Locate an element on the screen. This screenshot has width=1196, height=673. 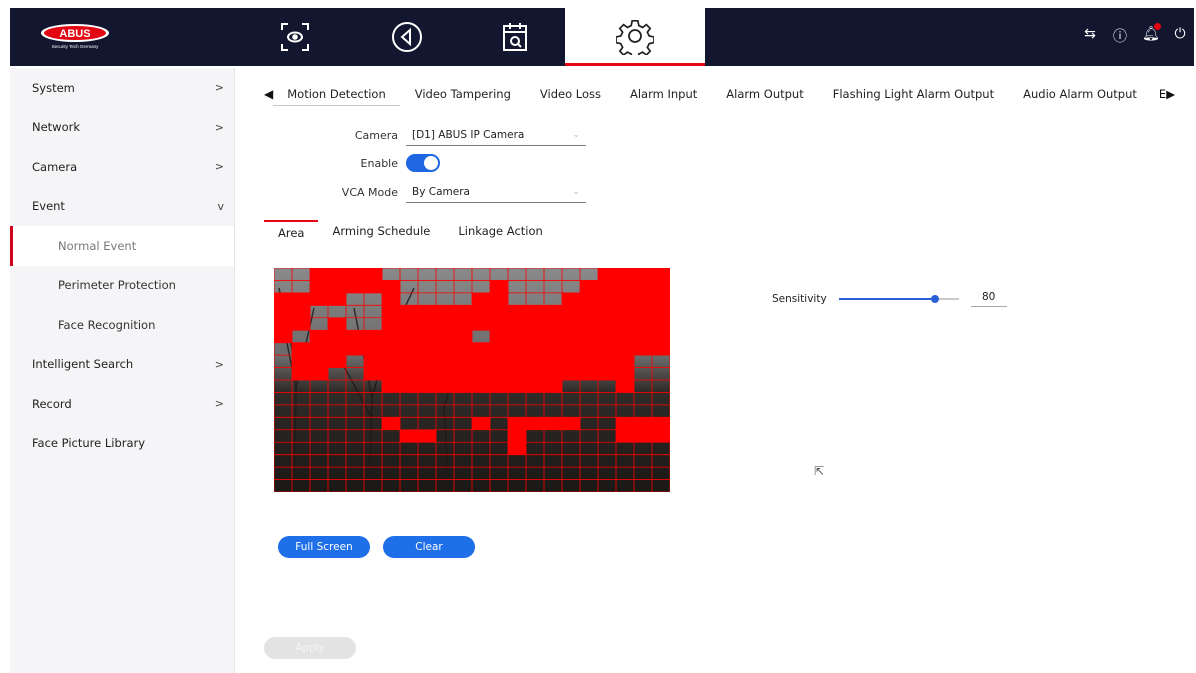
subtab-arming-schedule: Arming Schedule is located at coordinates (381, 232).